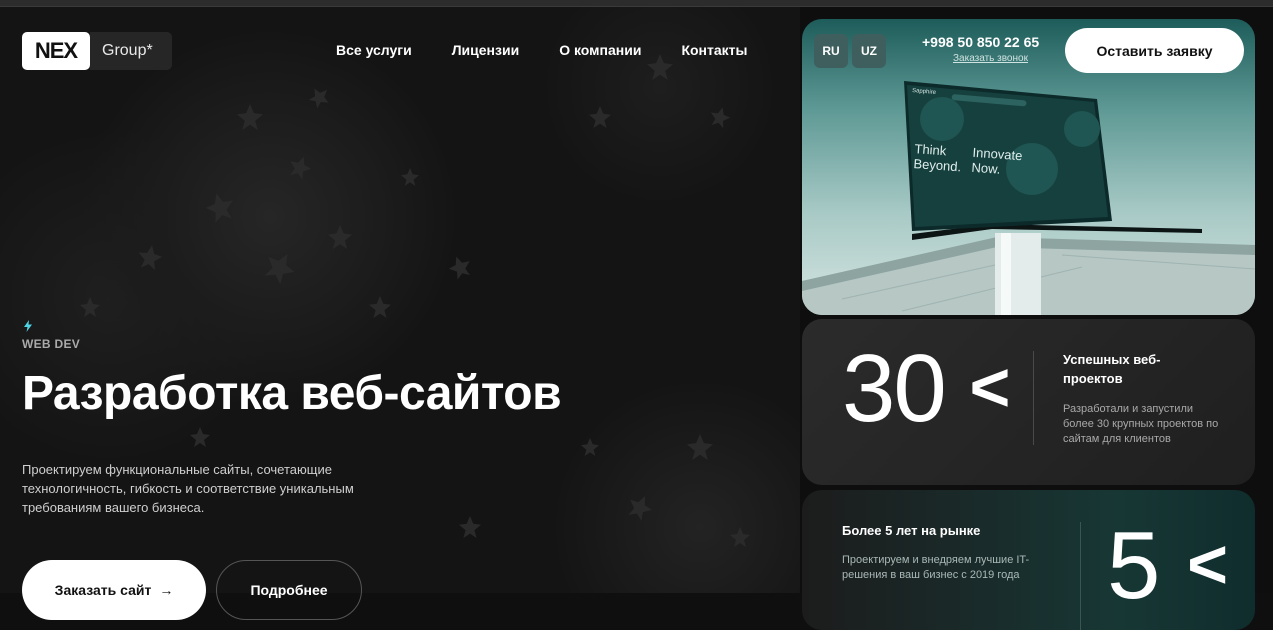 The image size is (1273, 630). What do you see at coordinates (980, 42) in the screenshot?
I see `phone-number: +998 50 850 22 65` at bounding box center [980, 42].